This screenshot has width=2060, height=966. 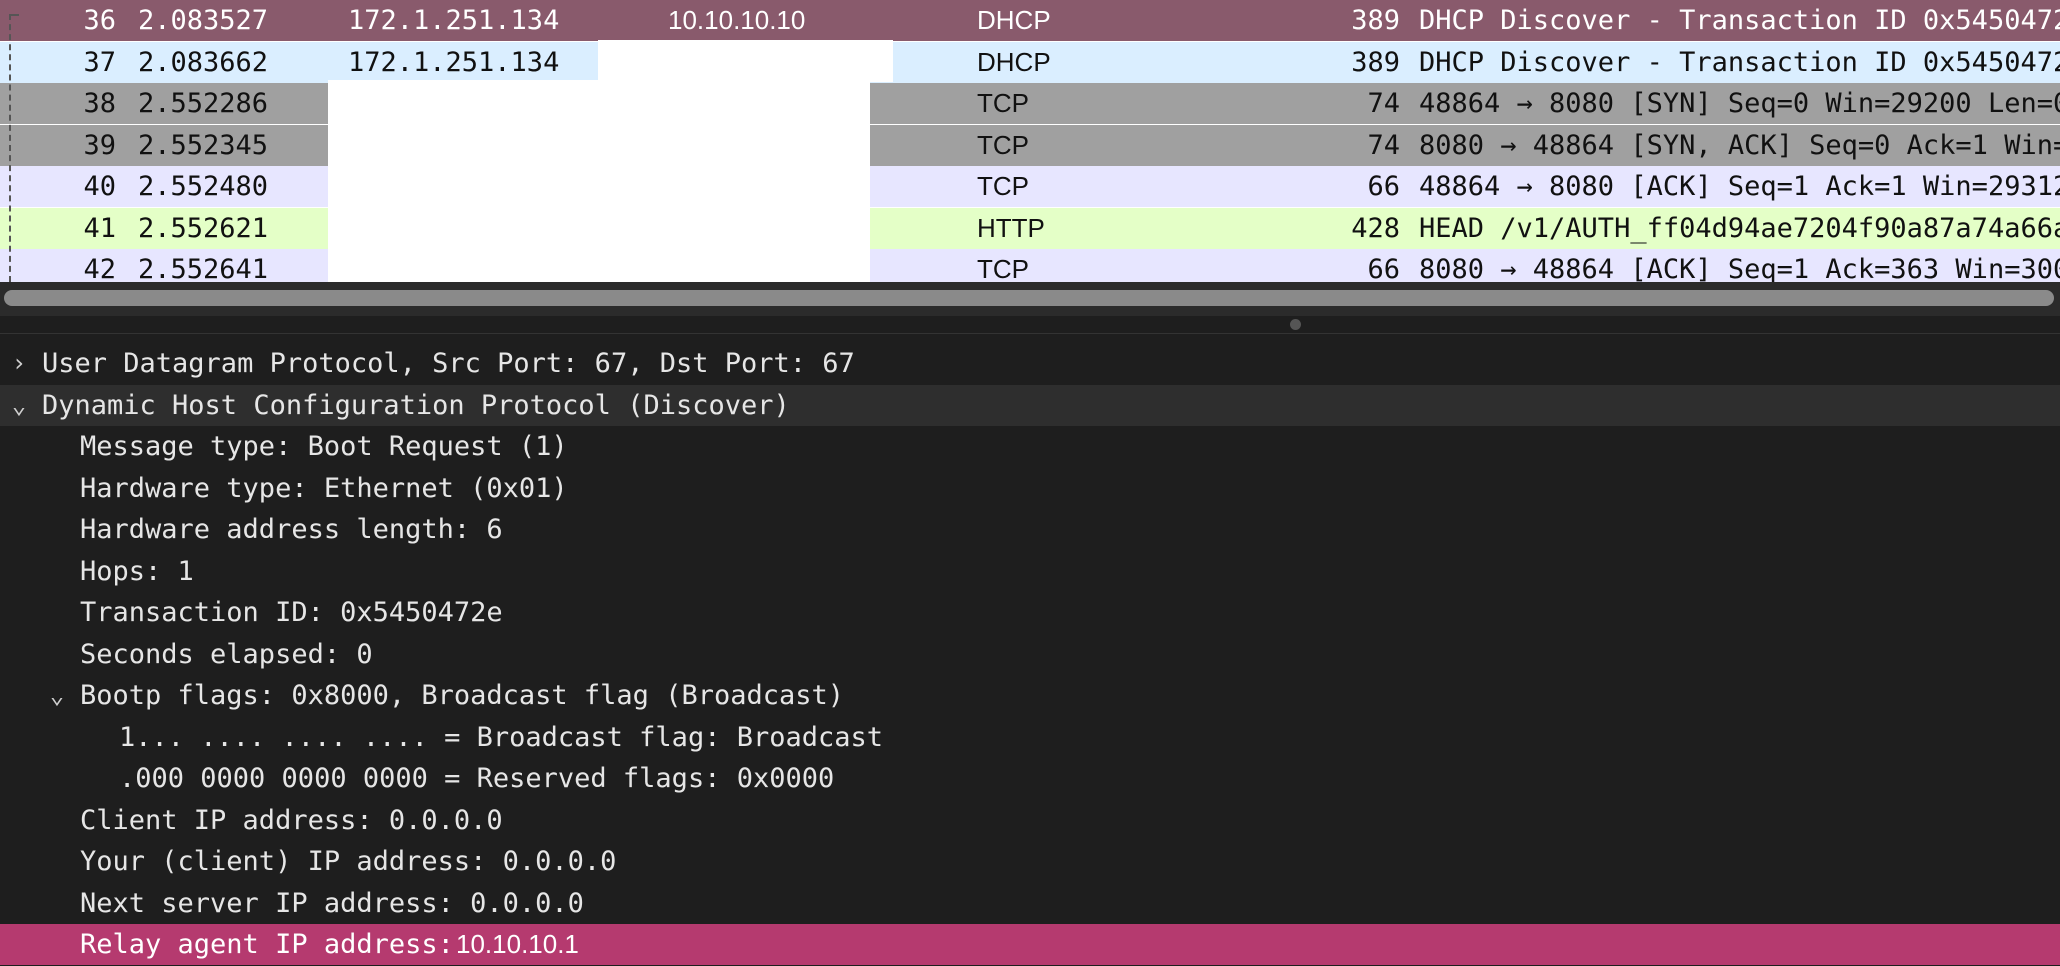 I want to click on detail-text: Transaction ID: 0x5450472e, so click(x=291, y=612).